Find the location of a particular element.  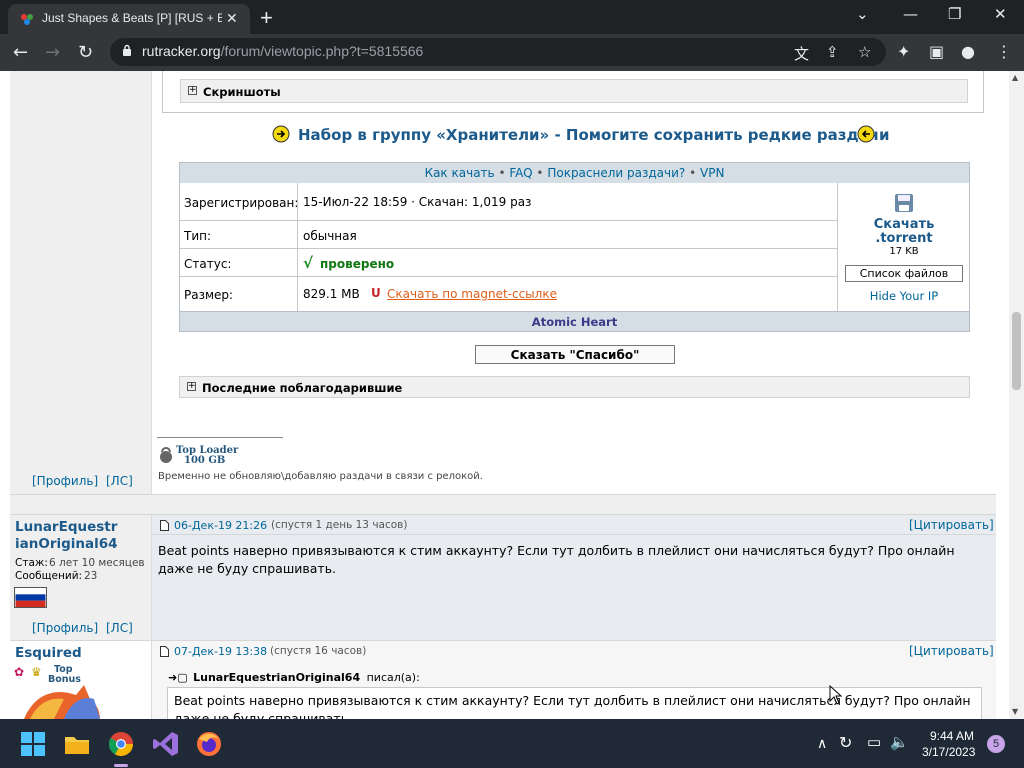

vpn-link: VPN is located at coordinates (712, 173).